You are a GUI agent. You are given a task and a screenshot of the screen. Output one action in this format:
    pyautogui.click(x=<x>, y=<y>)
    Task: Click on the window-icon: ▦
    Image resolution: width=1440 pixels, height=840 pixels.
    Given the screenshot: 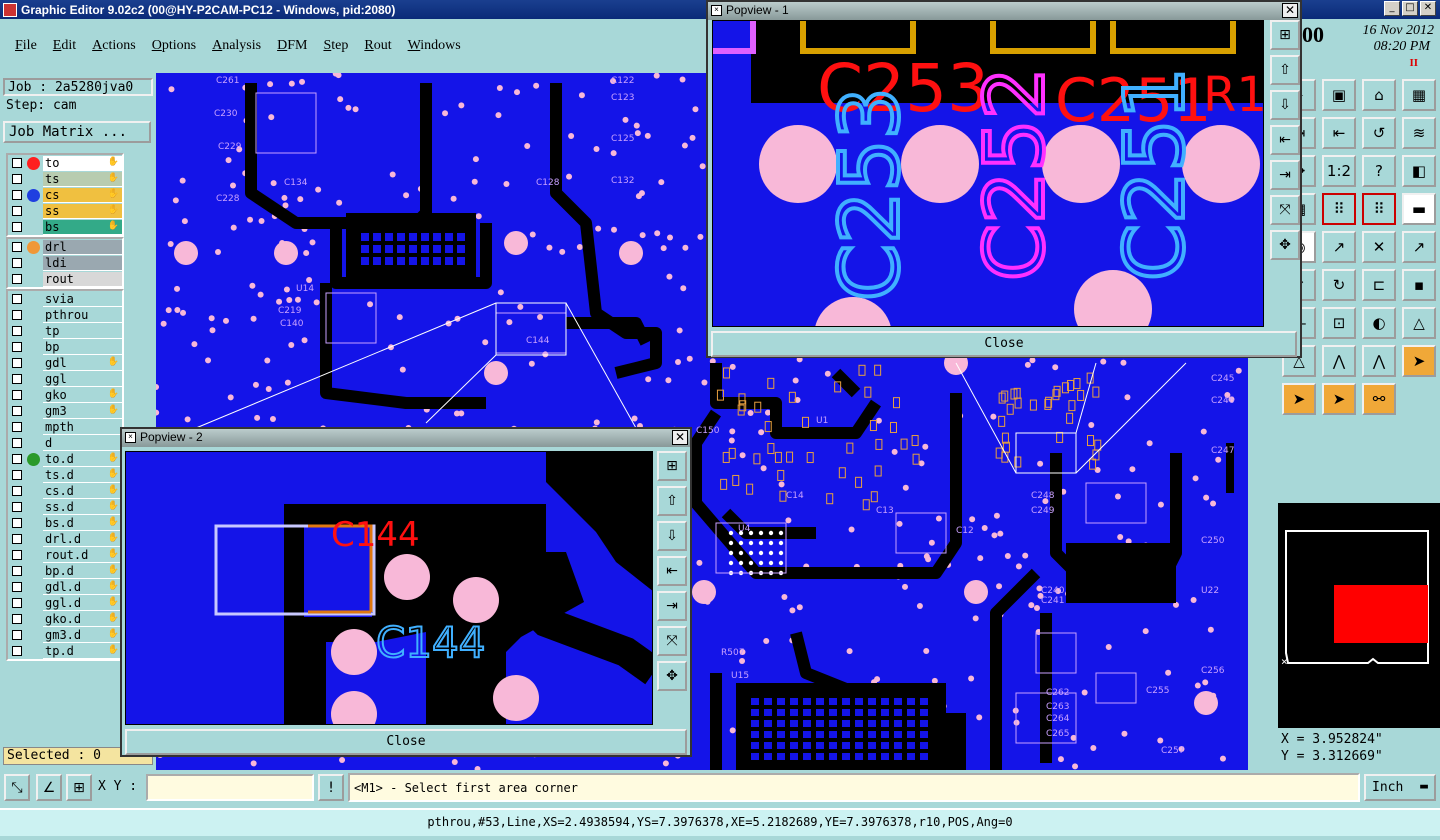 What is the action you would take?
    pyautogui.click(x=1419, y=95)
    